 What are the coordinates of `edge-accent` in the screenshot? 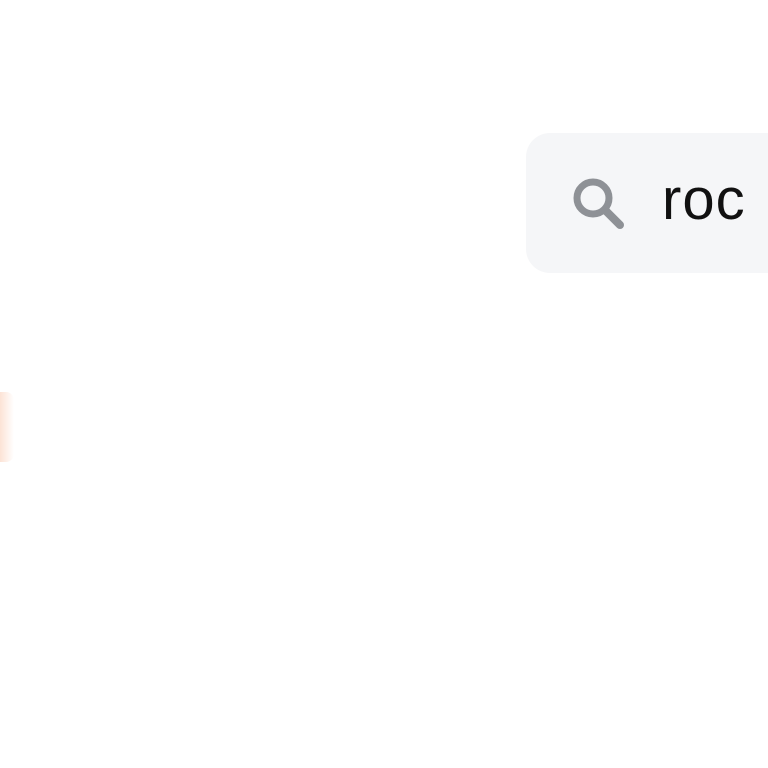 It's located at (7, 427).